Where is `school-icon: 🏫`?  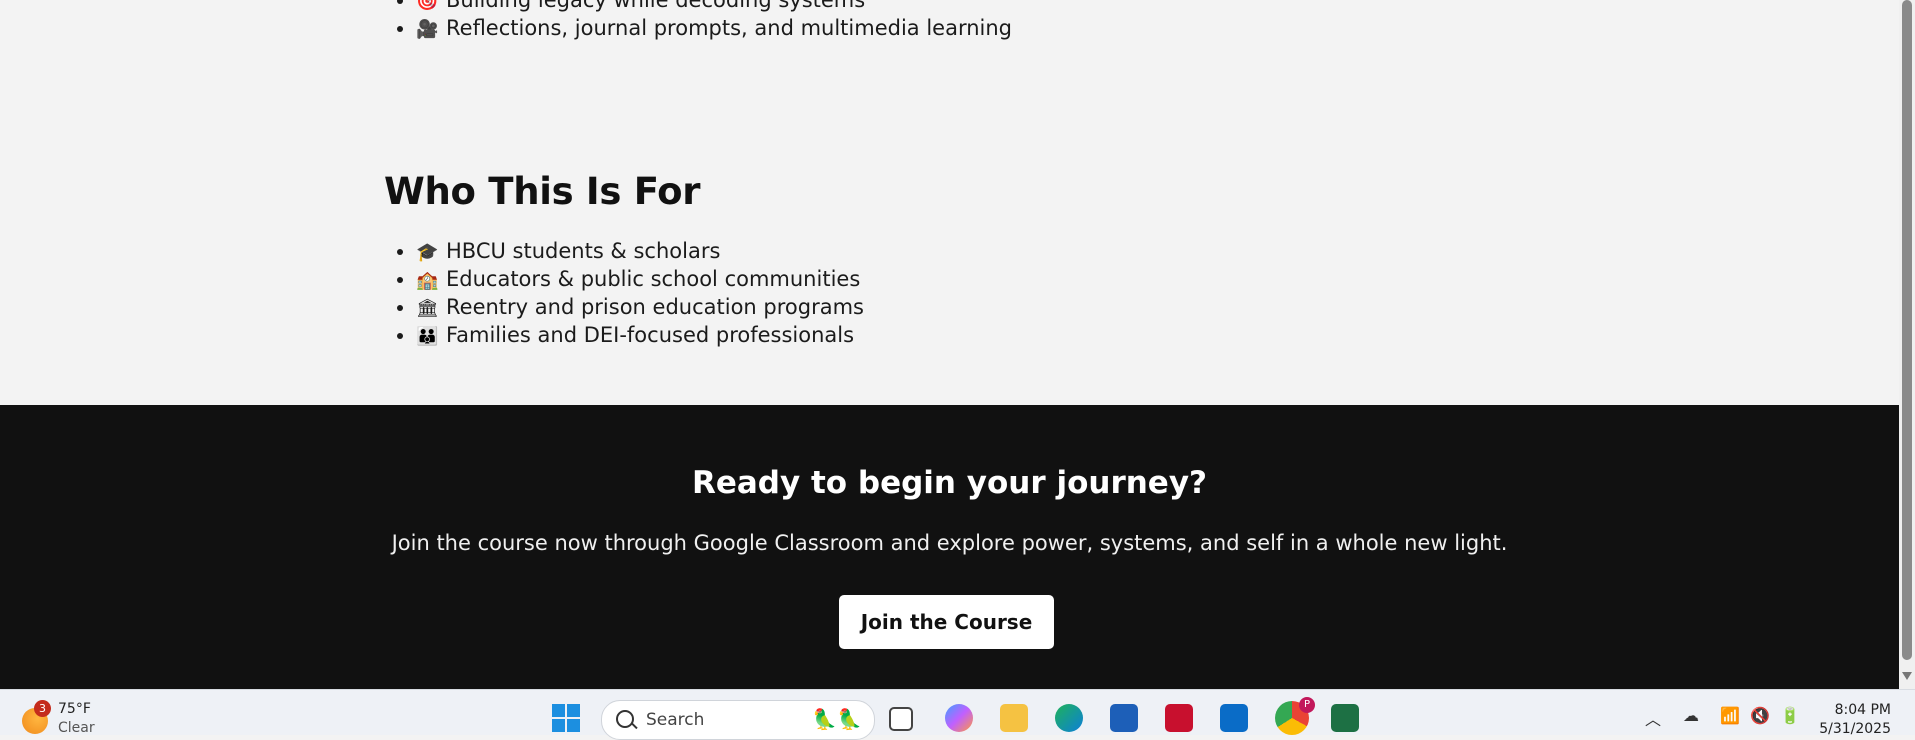
school-icon: 🏫 is located at coordinates (427, 280).